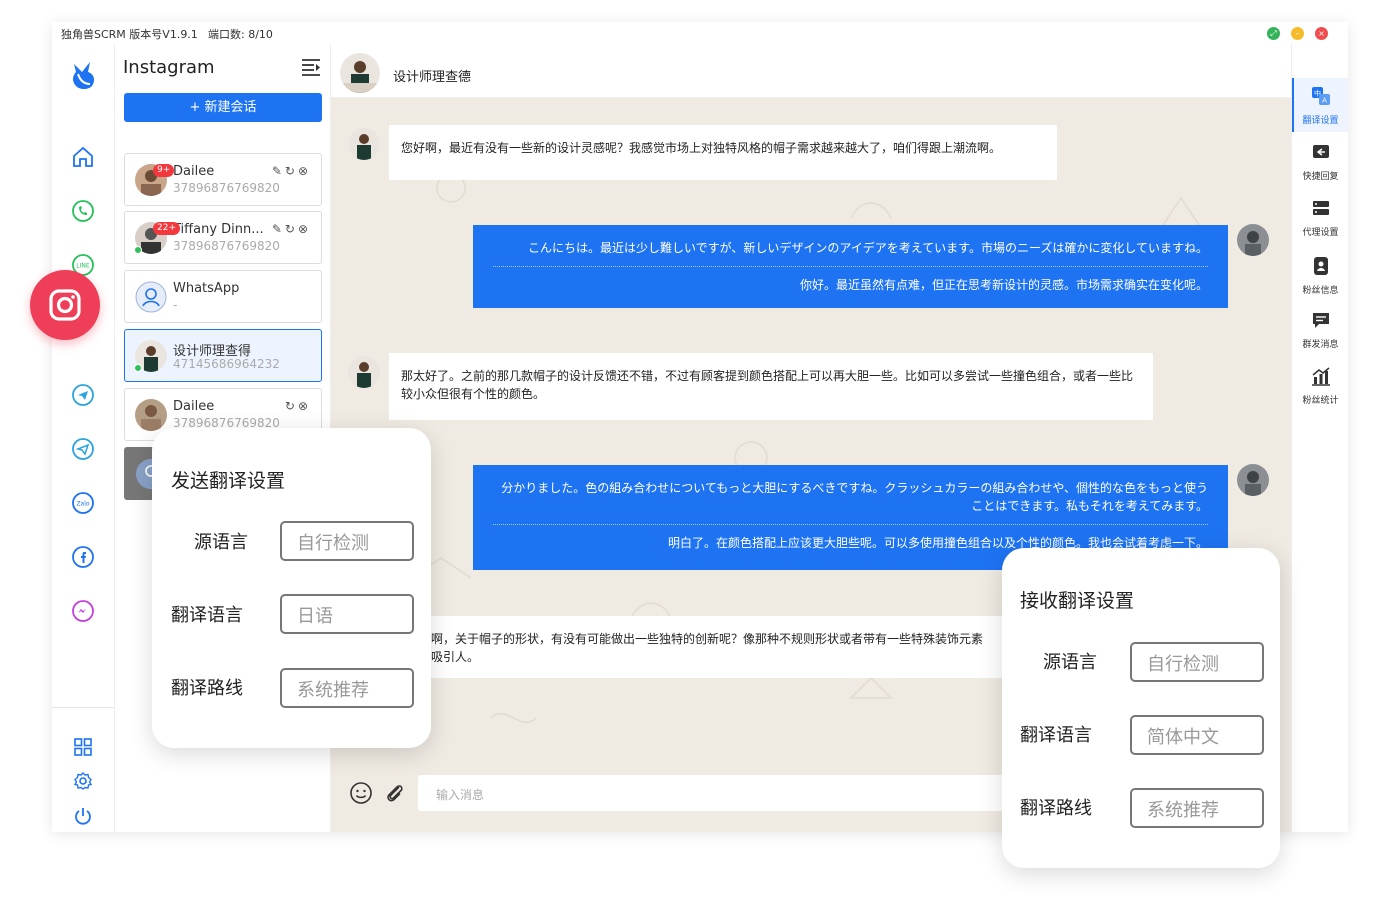 Image resolution: width=1378 pixels, height=906 pixels. Describe the element at coordinates (83, 816) in the screenshot. I see `power-icon` at that location.